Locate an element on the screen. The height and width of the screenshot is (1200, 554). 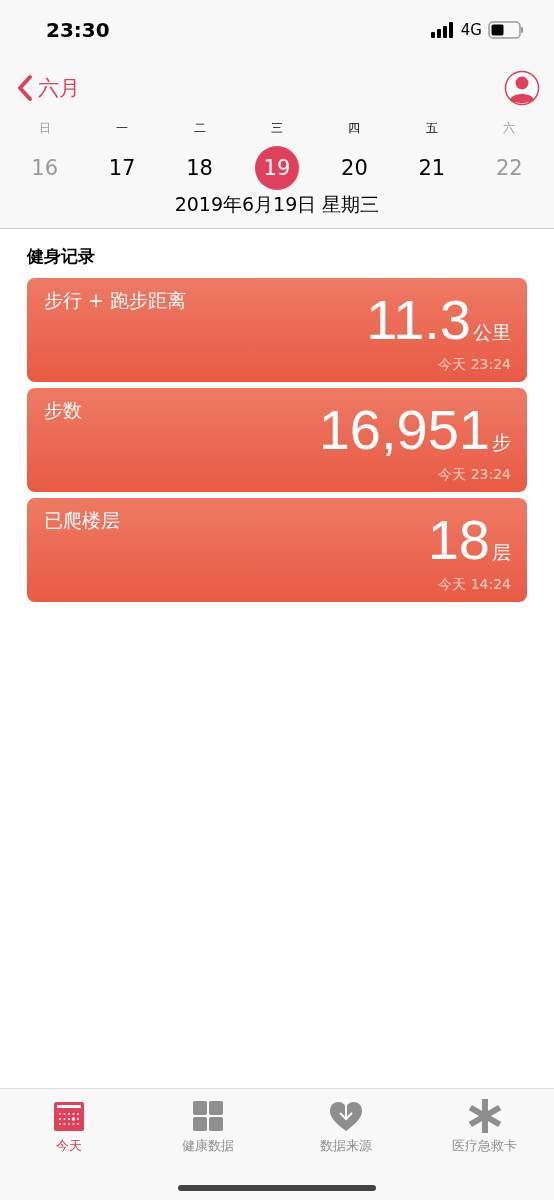
calendar-icon is located at coordinates (69, 1116).